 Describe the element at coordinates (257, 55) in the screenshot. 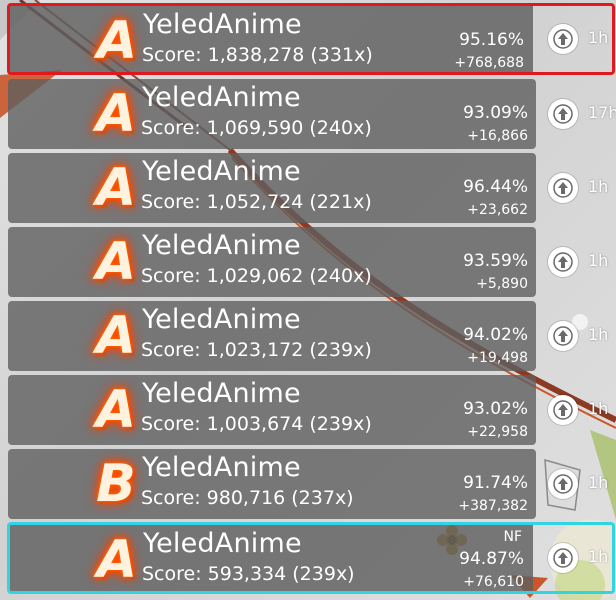

I see `score-text: Score: 1,838,278 (331x)` at that location.